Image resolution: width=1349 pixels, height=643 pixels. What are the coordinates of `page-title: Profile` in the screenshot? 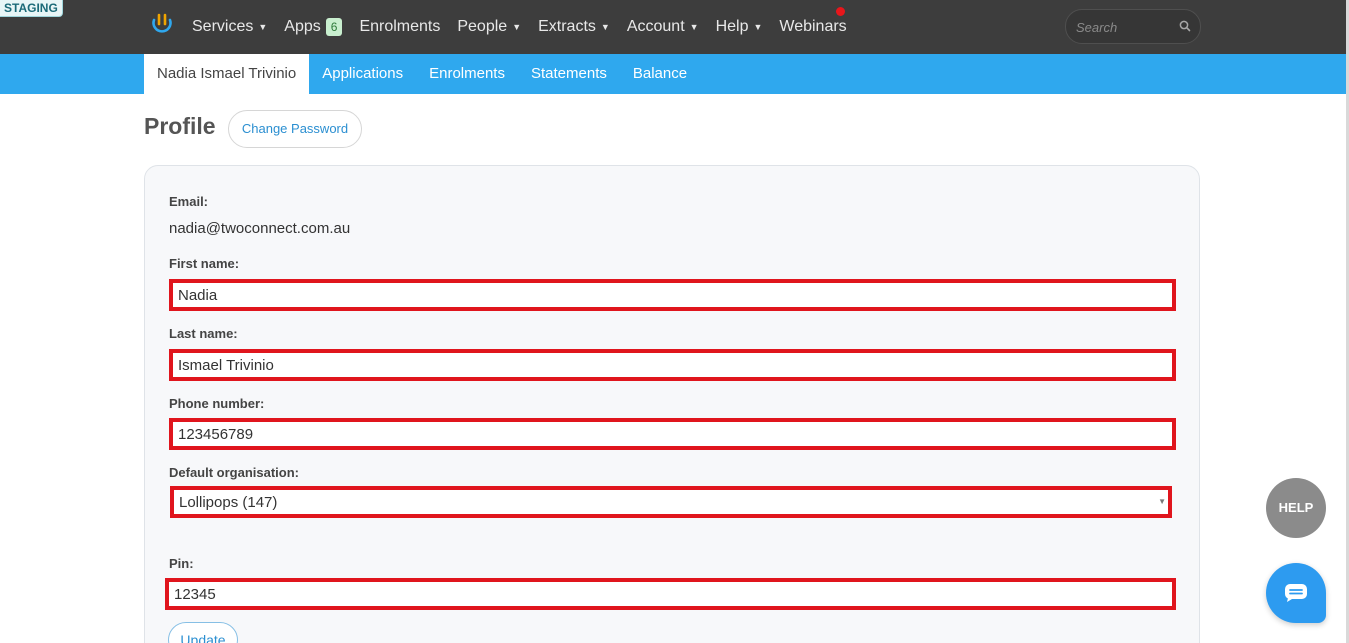 It's located at (180, 126).